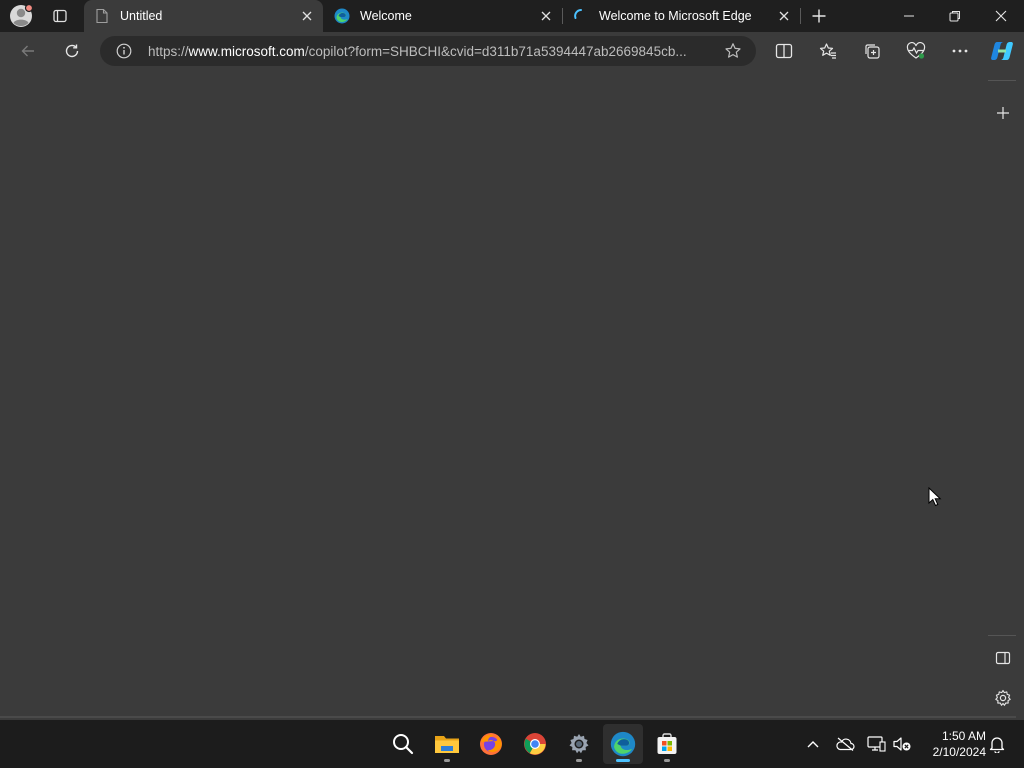 Image resolution: width=1024 pixels, height=768 pixels. What do you see at coordinates (21, 16) in the screenshot?
I see `profile-avatar-icon` at bounding box center [21, 16].